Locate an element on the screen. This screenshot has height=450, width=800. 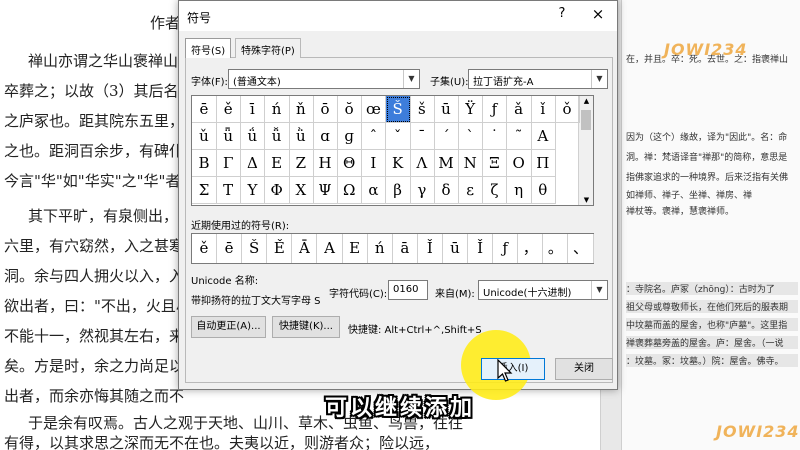
symbol-cell: γ is located at coordinates (422, 190).